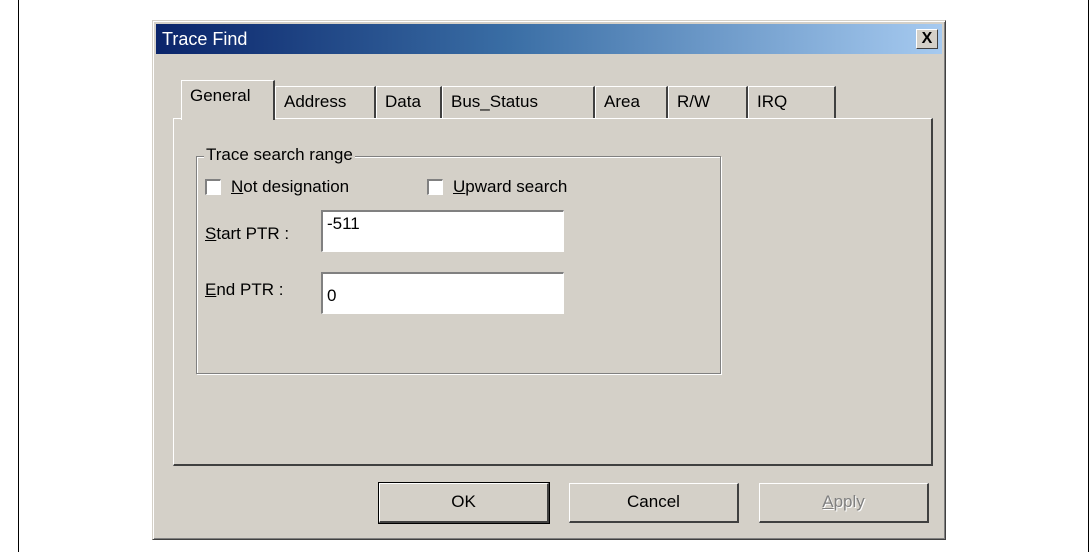 The height and width of the screenshot is (552, 1092). Describe the element at coordinates (844, 503) in the screenshot. I see `apply-button: Apply` at that location.